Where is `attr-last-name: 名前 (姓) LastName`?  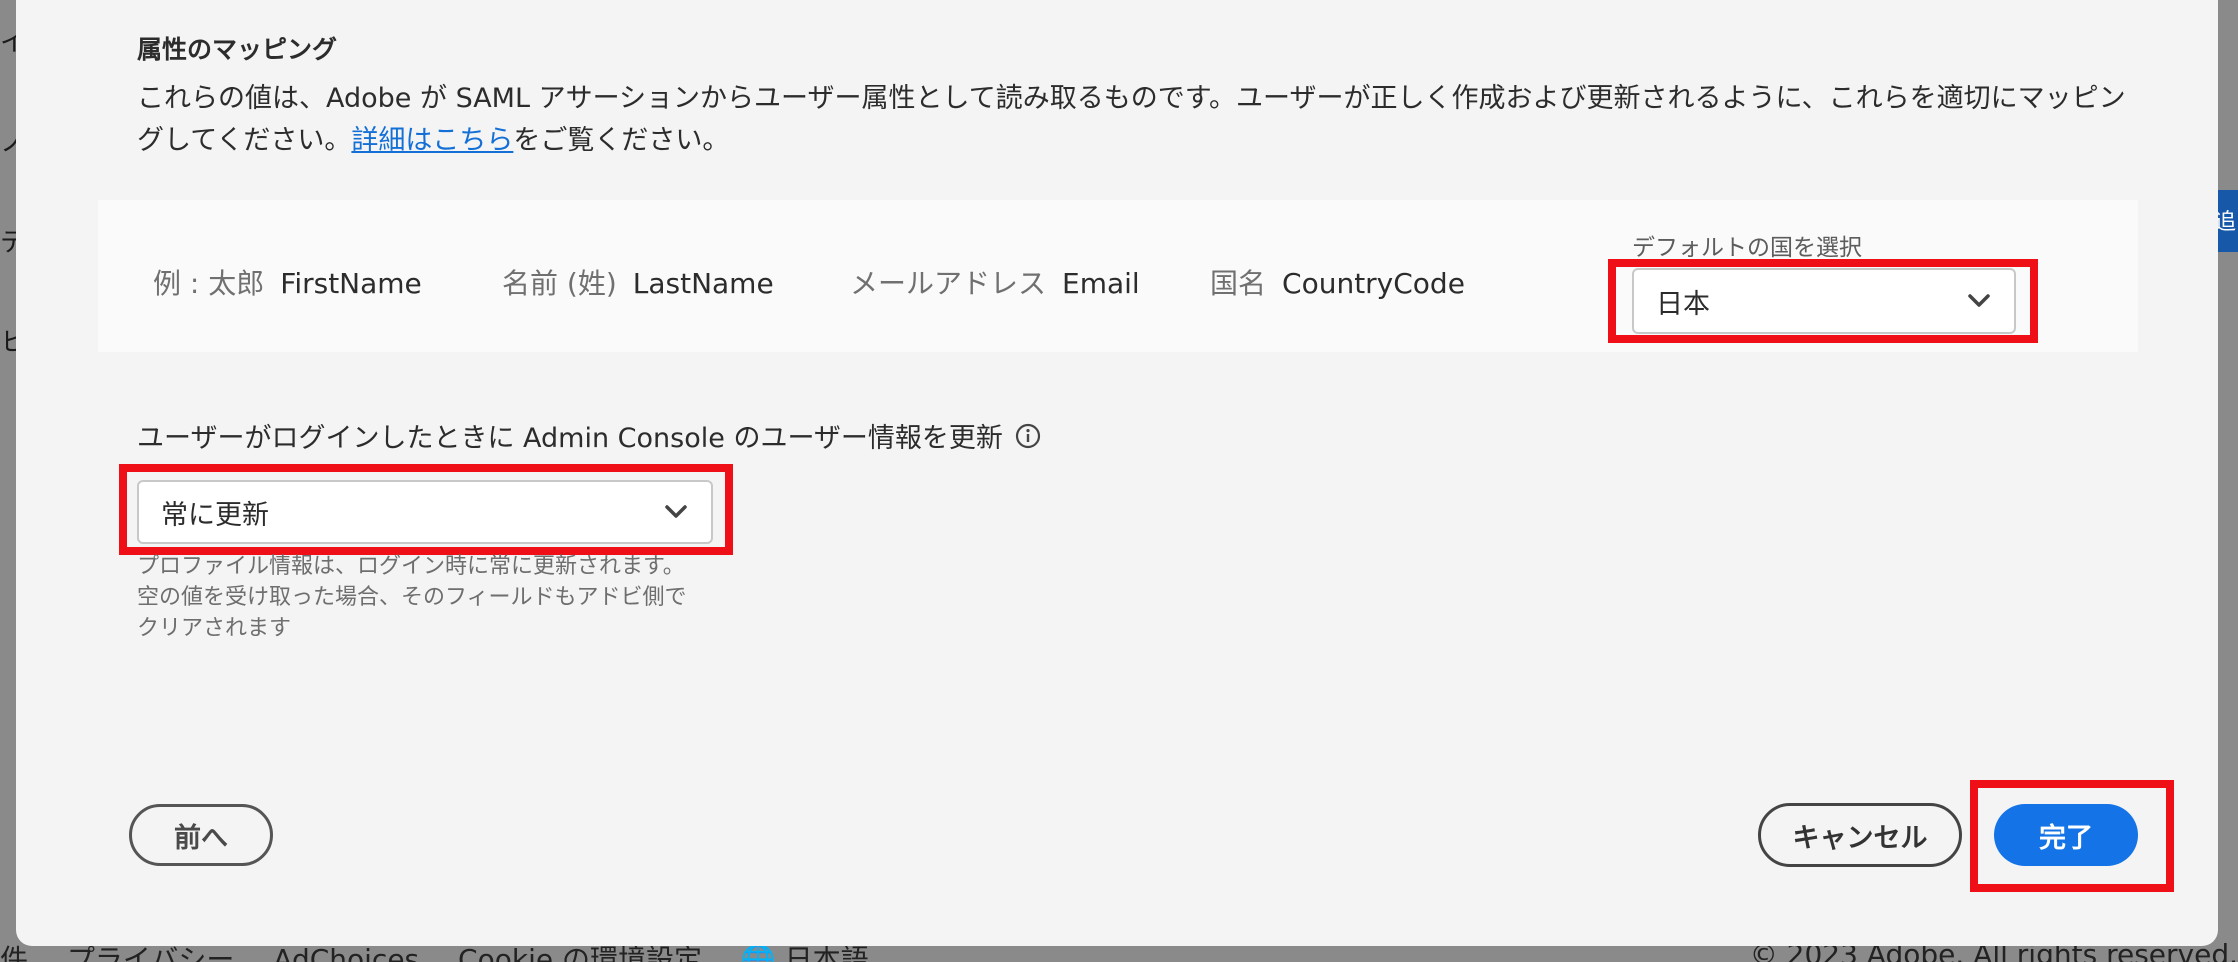
attr-last-name: 名前 (姓) LastName is located at coordinates (638, 282).